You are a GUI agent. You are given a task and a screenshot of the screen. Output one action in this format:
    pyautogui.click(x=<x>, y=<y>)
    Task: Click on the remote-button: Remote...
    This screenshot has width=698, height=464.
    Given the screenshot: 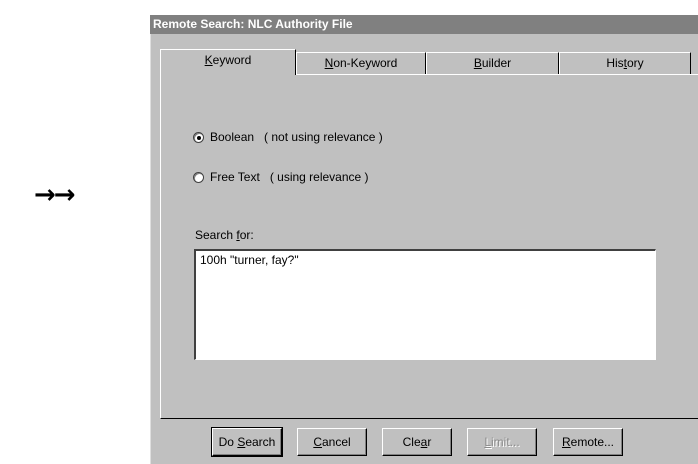 What is the action you would take?
    pyautogui.click(x=588, y=442)
    